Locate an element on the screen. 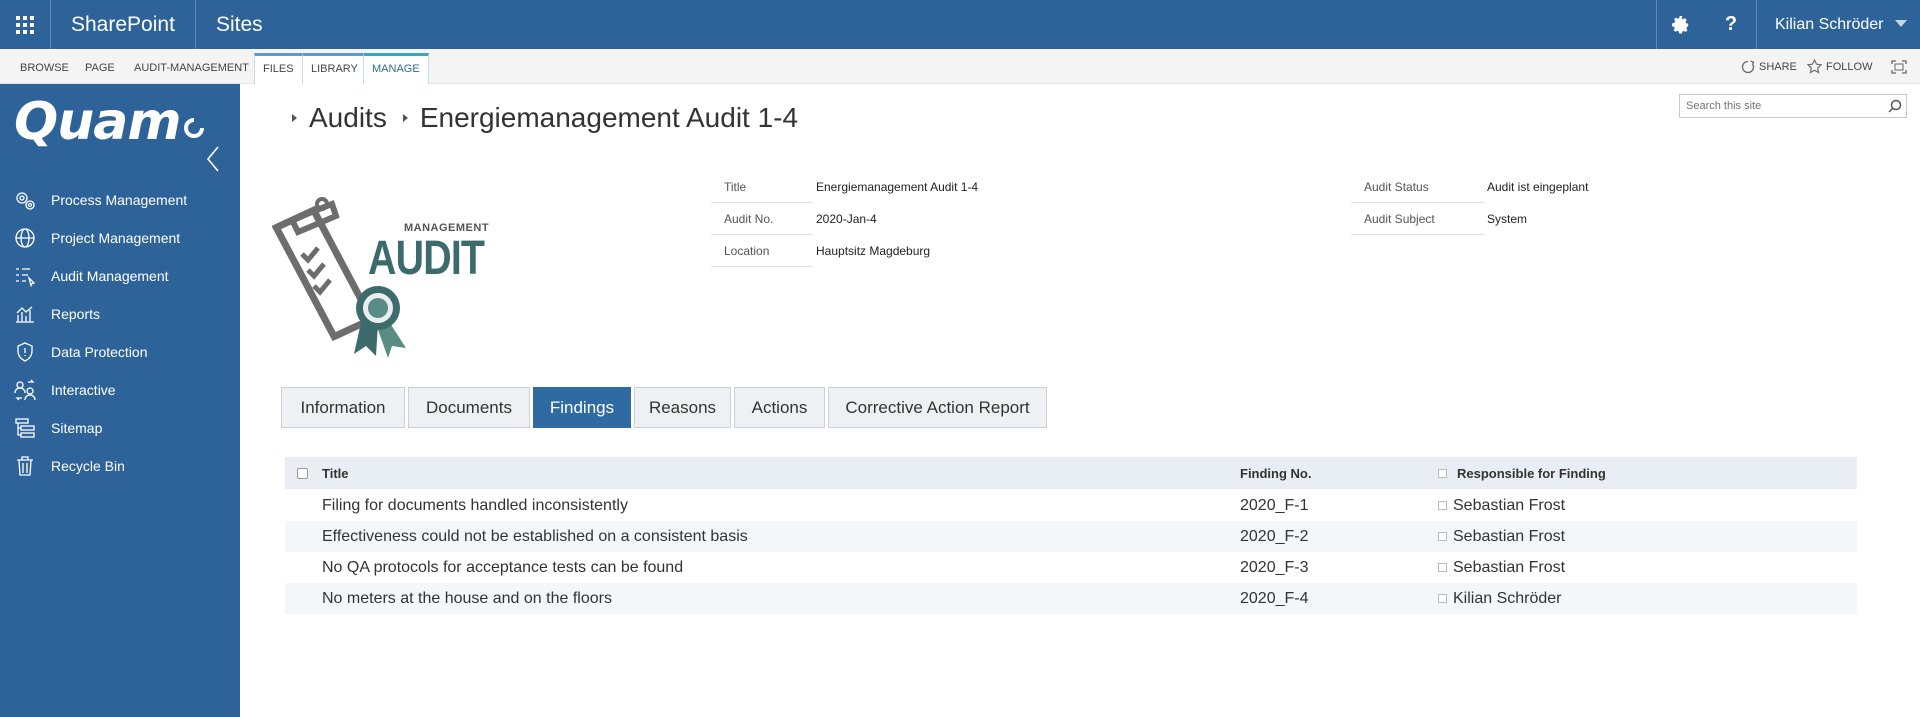 The height and width of the screenshot is (717, 1920). chevron-down-icon is located at coordinates (1901, 23).